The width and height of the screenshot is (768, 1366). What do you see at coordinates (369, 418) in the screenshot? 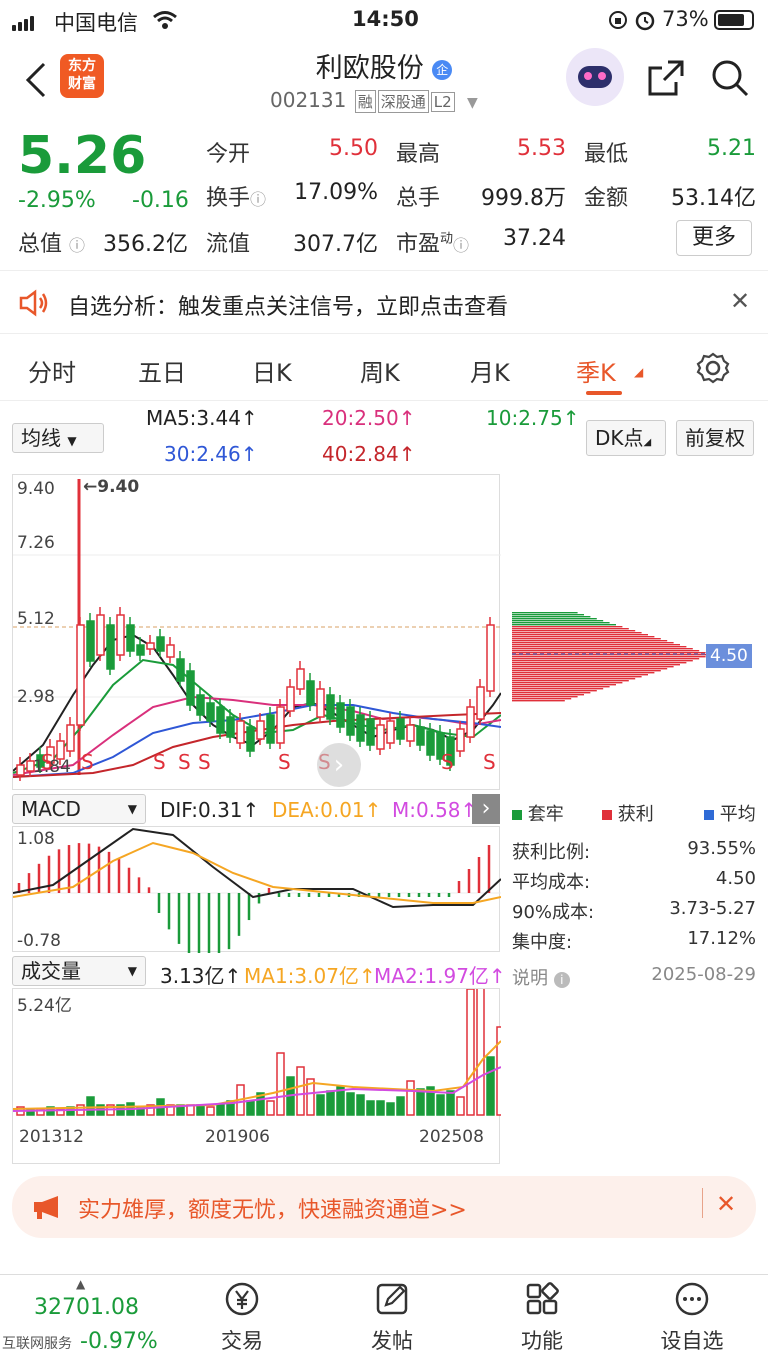
I see `ma20-label: 20:2.50↑` at bounding box center [369, 418].